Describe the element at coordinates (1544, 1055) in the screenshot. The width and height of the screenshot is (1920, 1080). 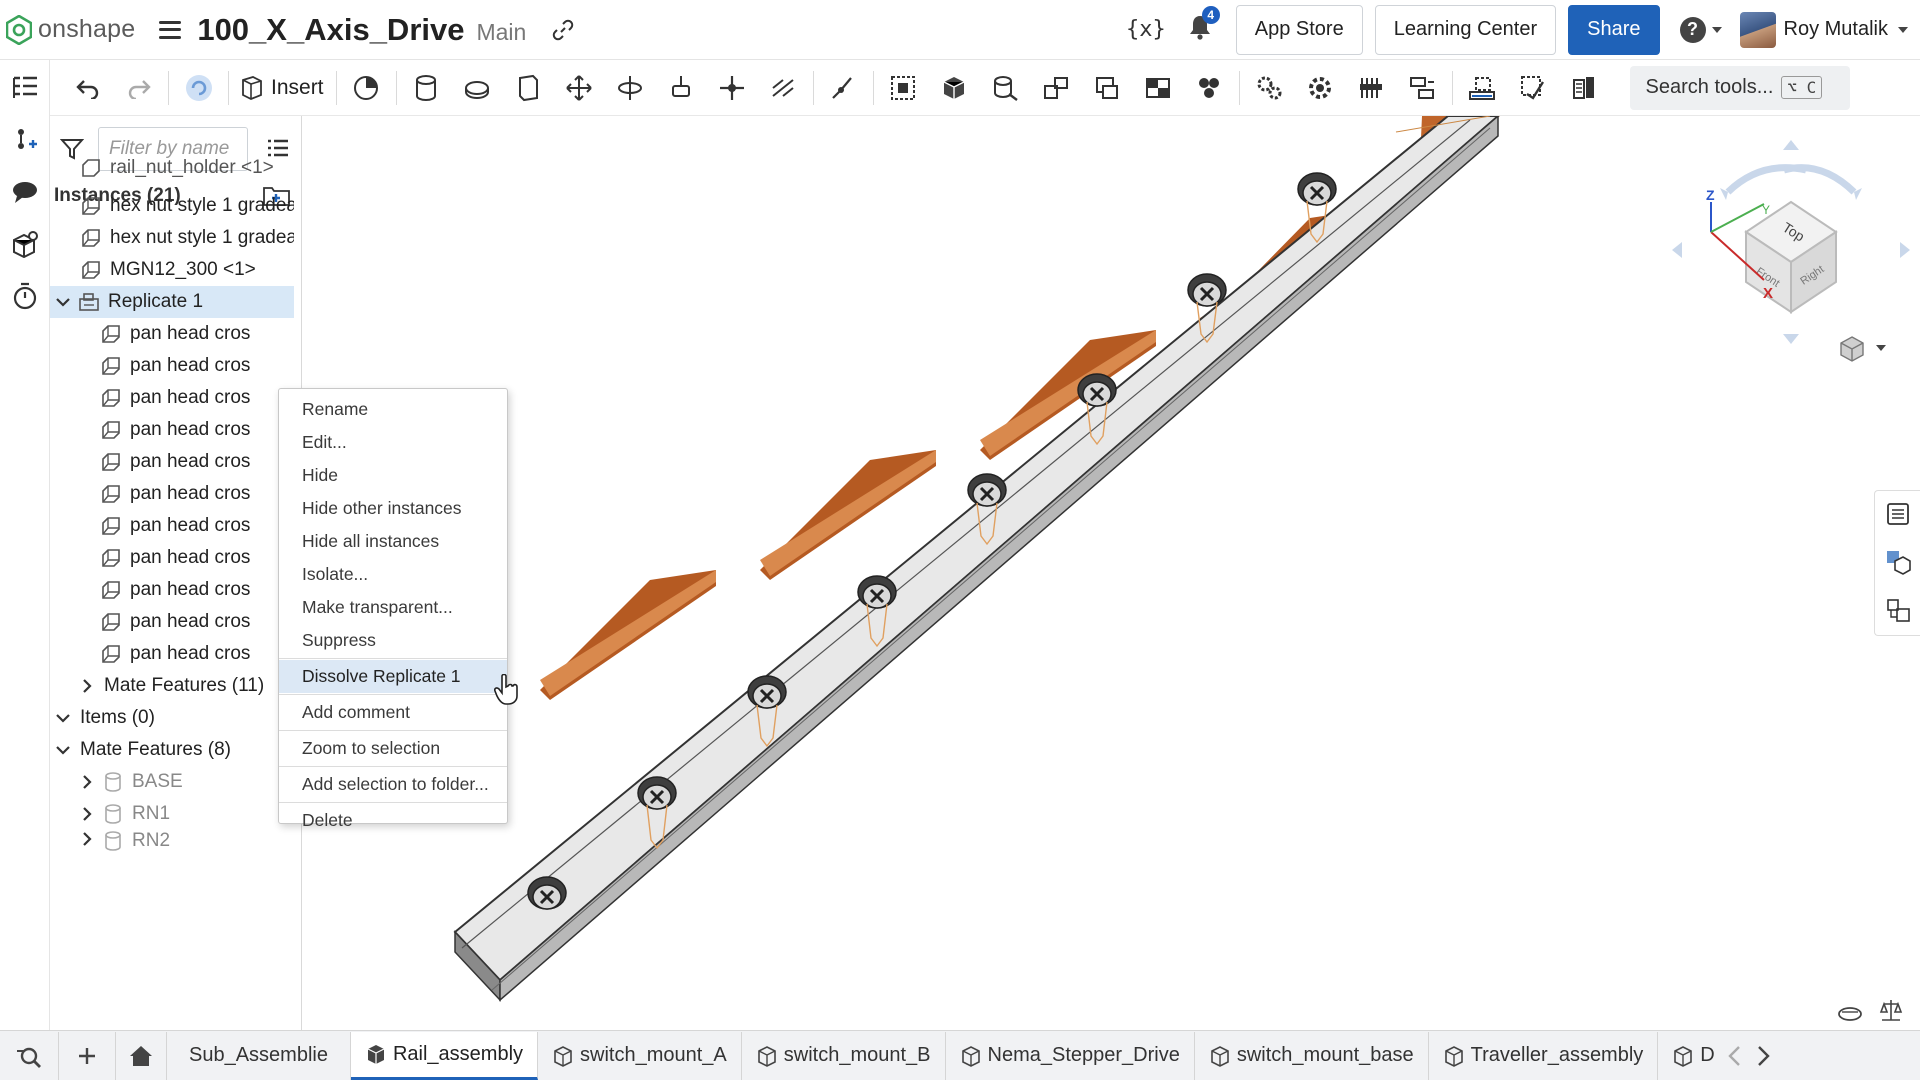
I see `tab-traveller-assembly: Traveller_assembly` at that location.